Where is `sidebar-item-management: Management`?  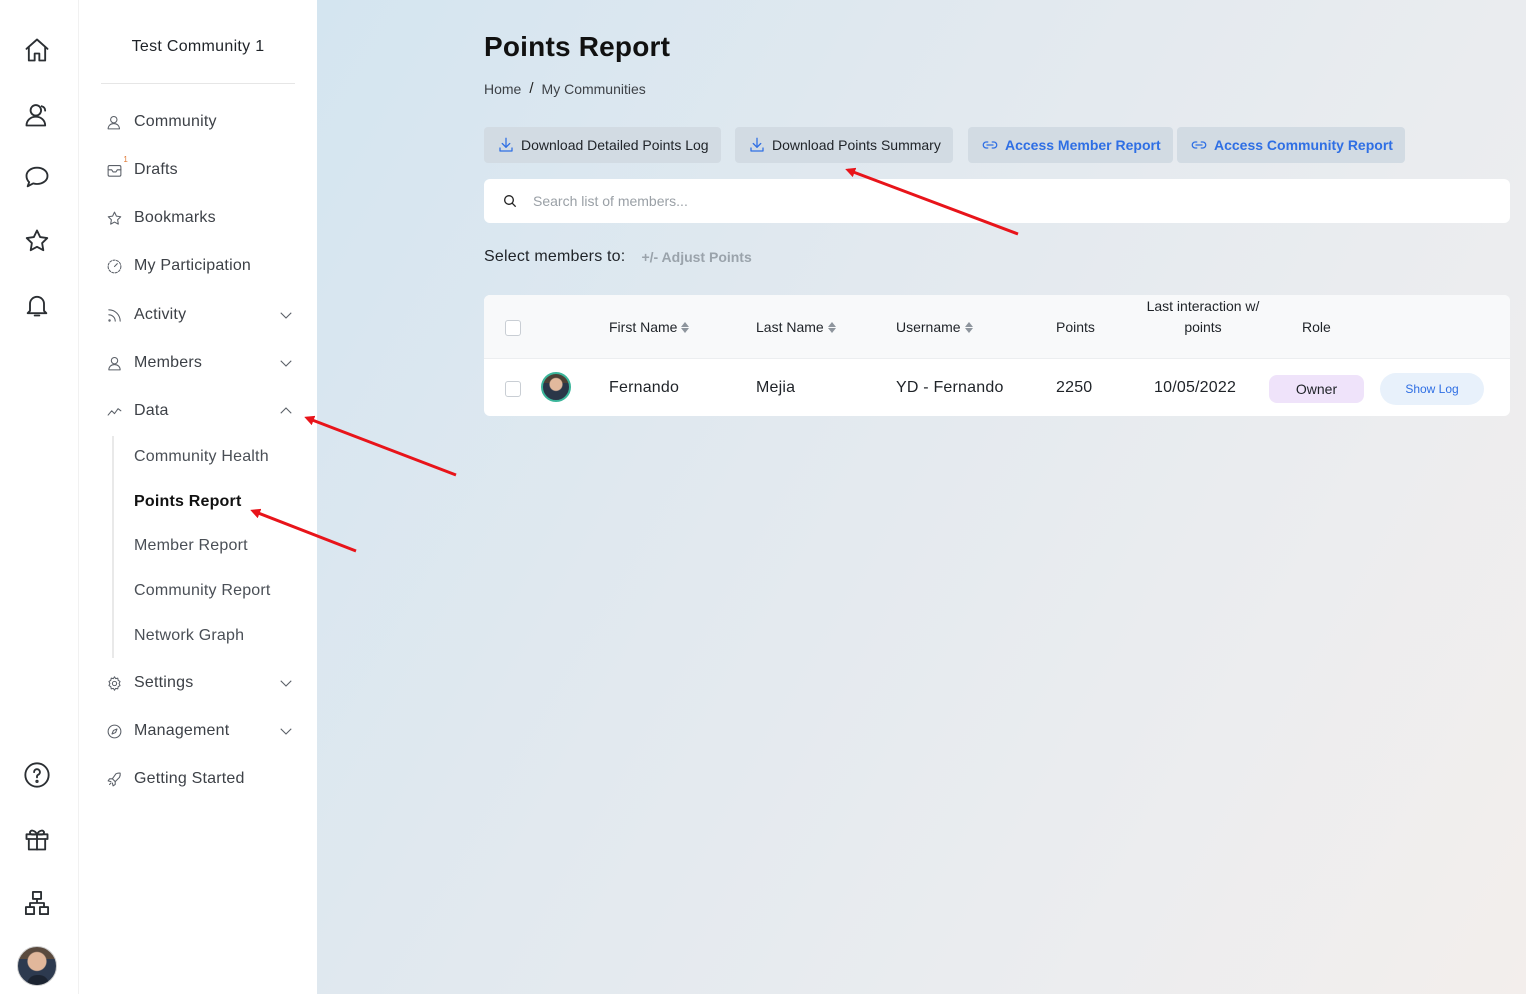 sidebar-item-management: Management is located at coordinates (200, 731).